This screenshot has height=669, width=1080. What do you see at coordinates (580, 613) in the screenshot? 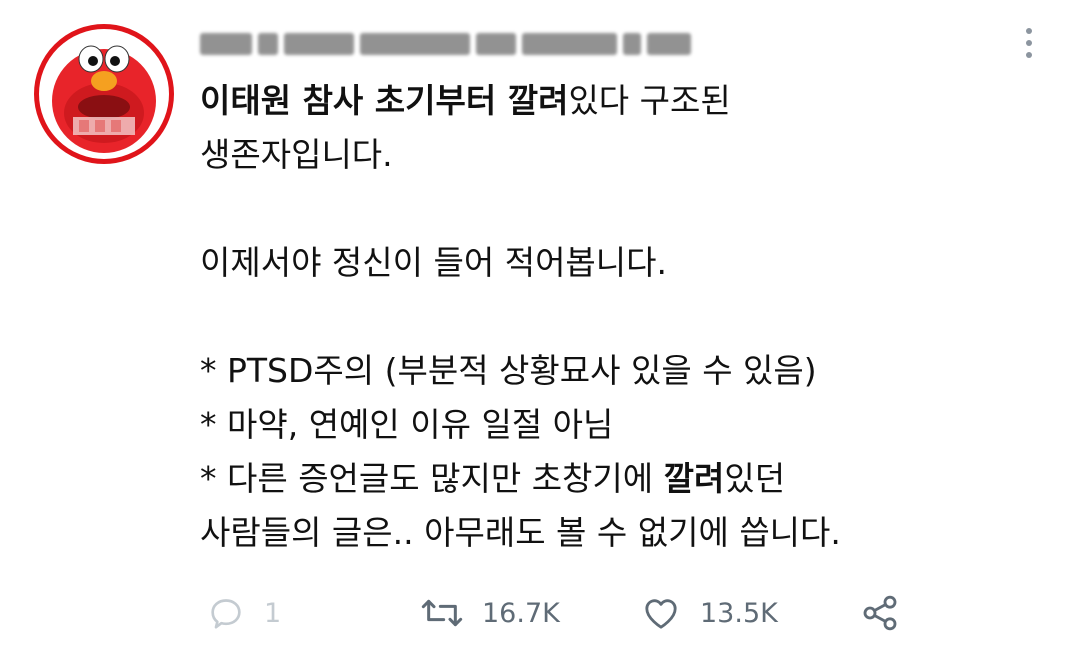
I see `tweet-actions: 1 16.7K 13.5K` at bounding box center [580, 613].